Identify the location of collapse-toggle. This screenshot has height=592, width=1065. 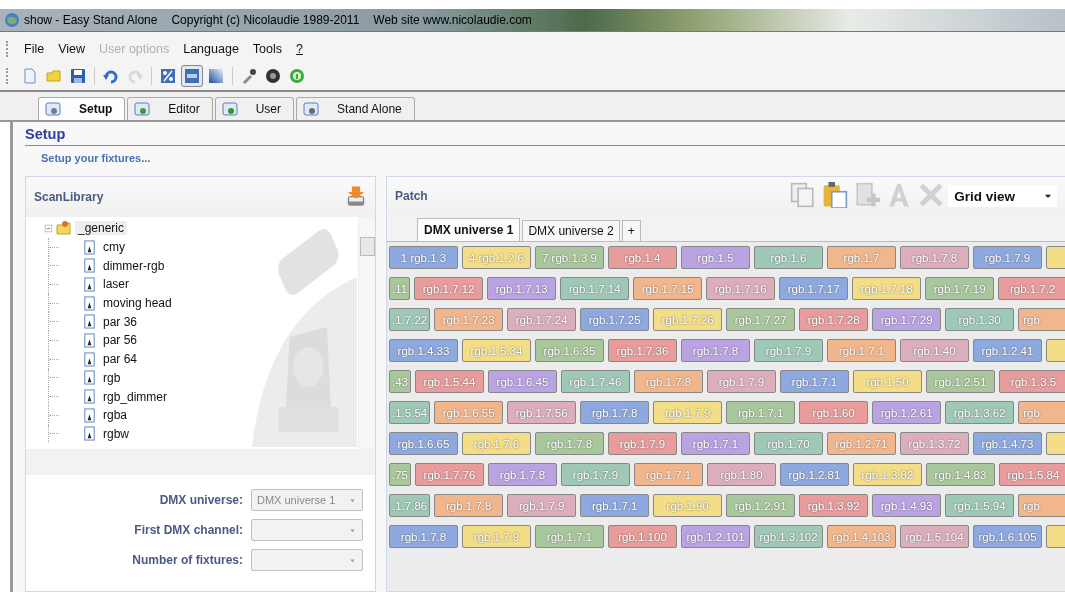
(48, 228).